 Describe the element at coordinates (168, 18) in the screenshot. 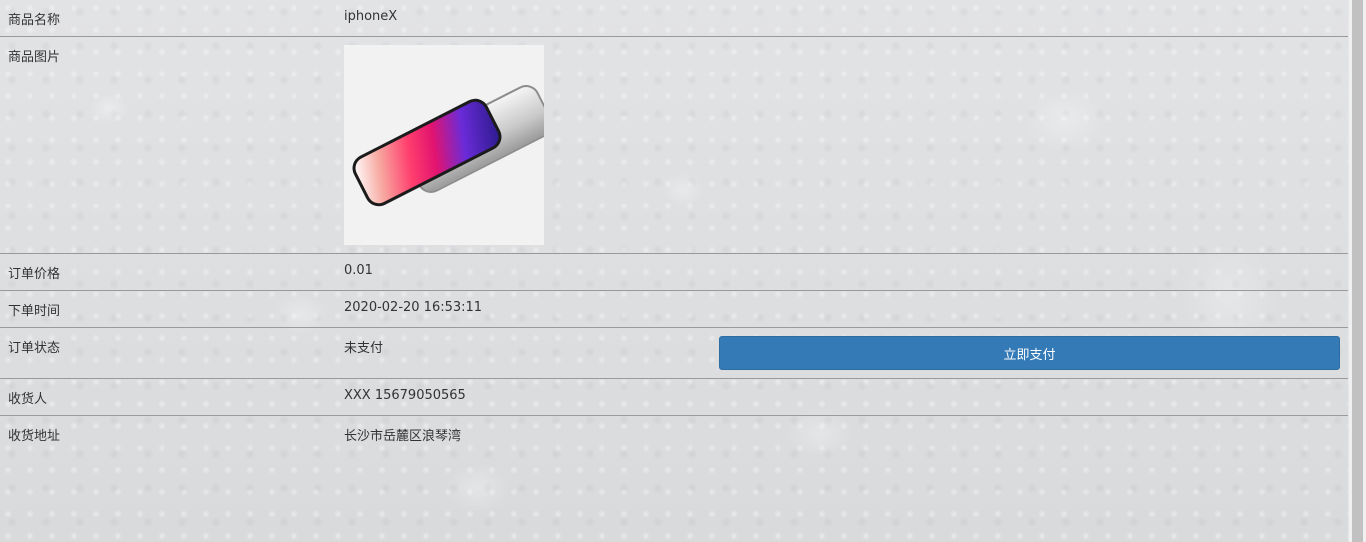

I see `product-name-label: 商品名称` at that location.